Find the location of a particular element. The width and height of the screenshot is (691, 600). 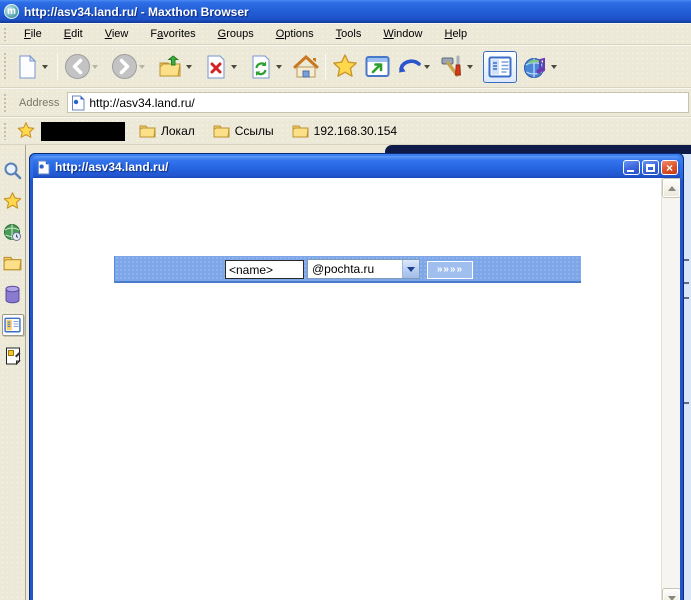

domain-select: @pochta.ru is located at coordinates (363, 269).